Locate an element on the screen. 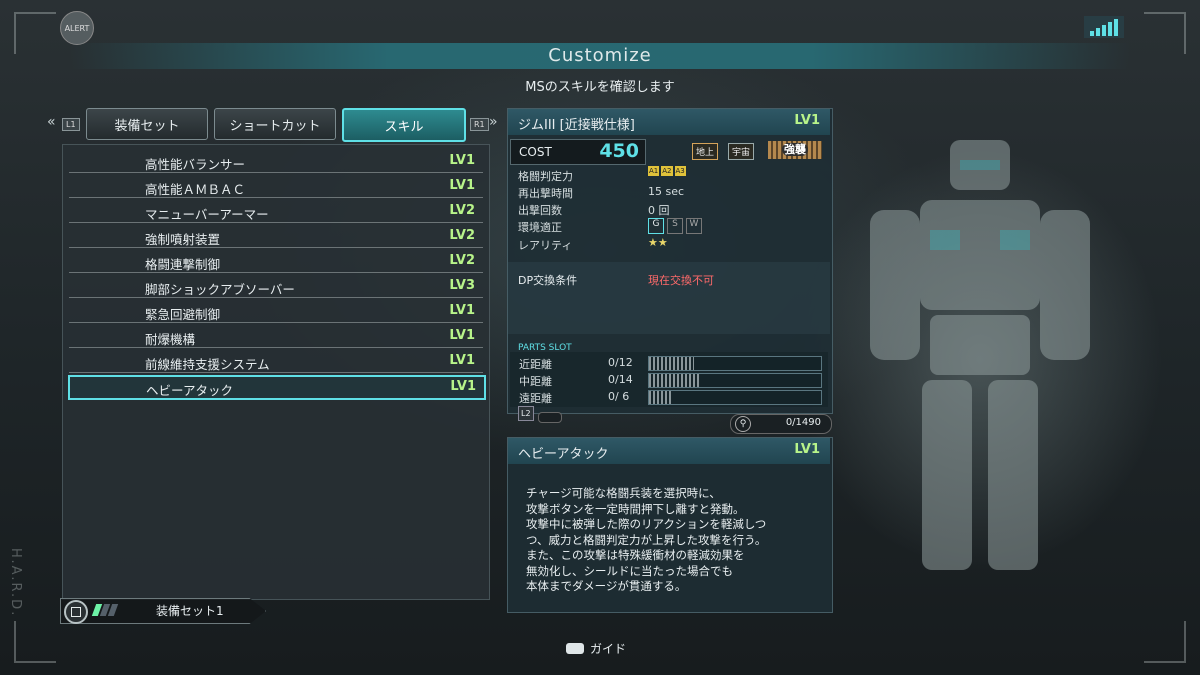 This screenshot has height=675, width=1200. dp-exchange-section: DP交換条件 現在交換不可 is located at coordinates (669, 298).